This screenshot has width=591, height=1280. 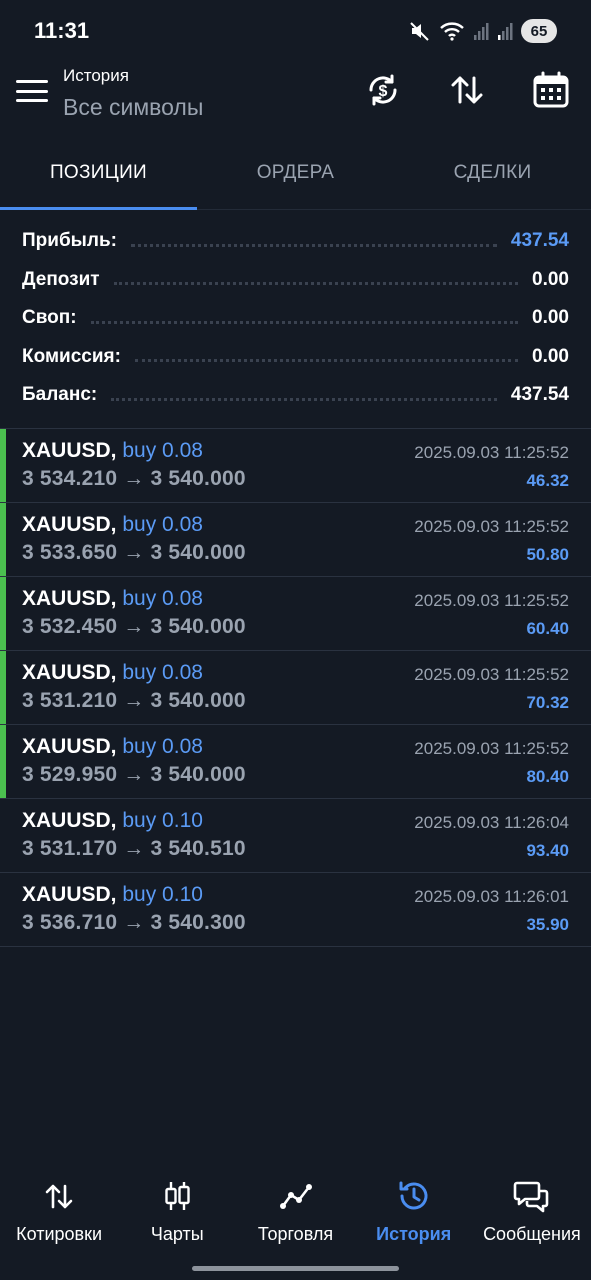 I want to click on position-prices: 3 532.450 → 3 540.000, so click(x=134, y=626).